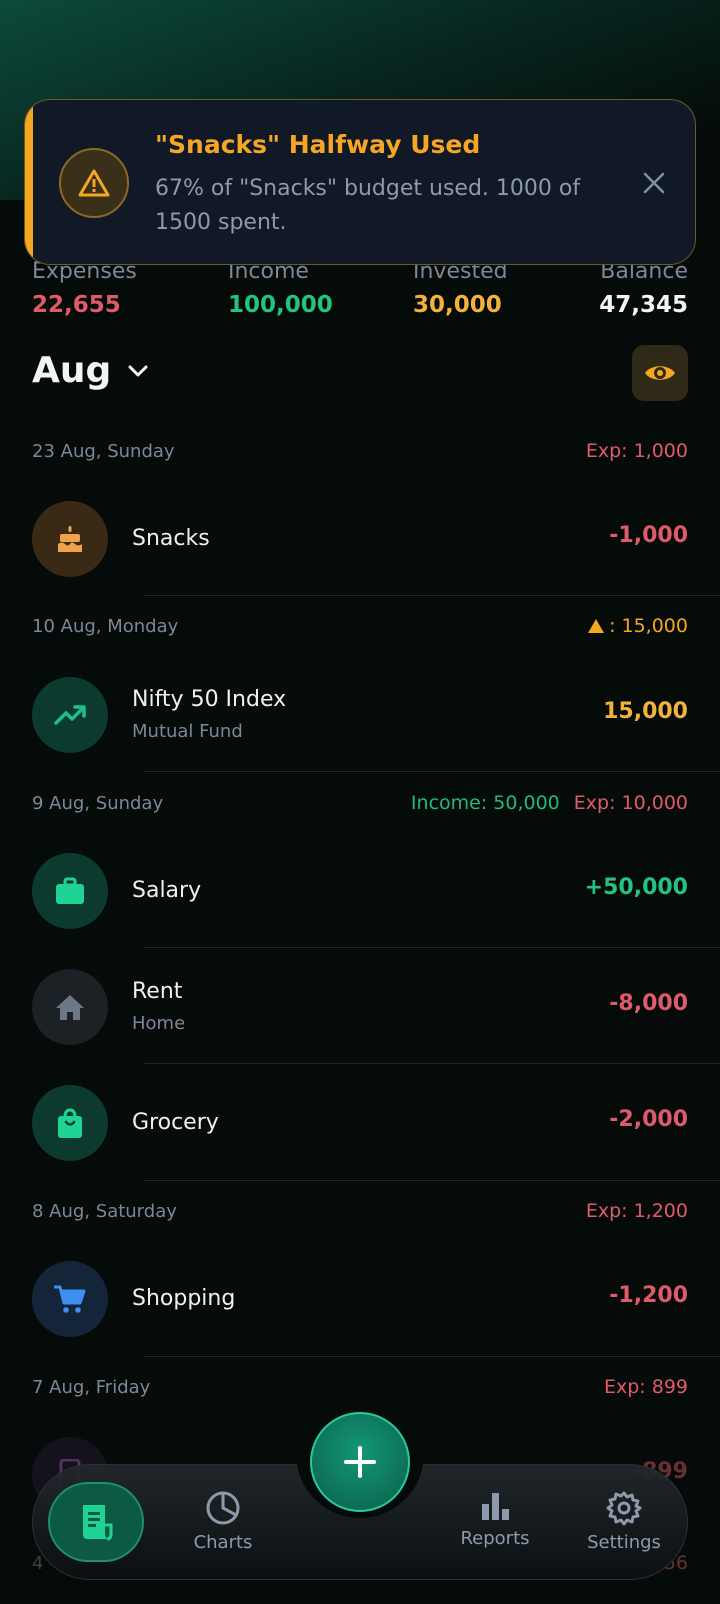 This screenshot has height=1604, width=720. Describe the element at coordinates (360, 715) in the screenshot. I see `transaction-nifty-50-index: Nifty 50 Index Mutual Fund 15,000` at that location.